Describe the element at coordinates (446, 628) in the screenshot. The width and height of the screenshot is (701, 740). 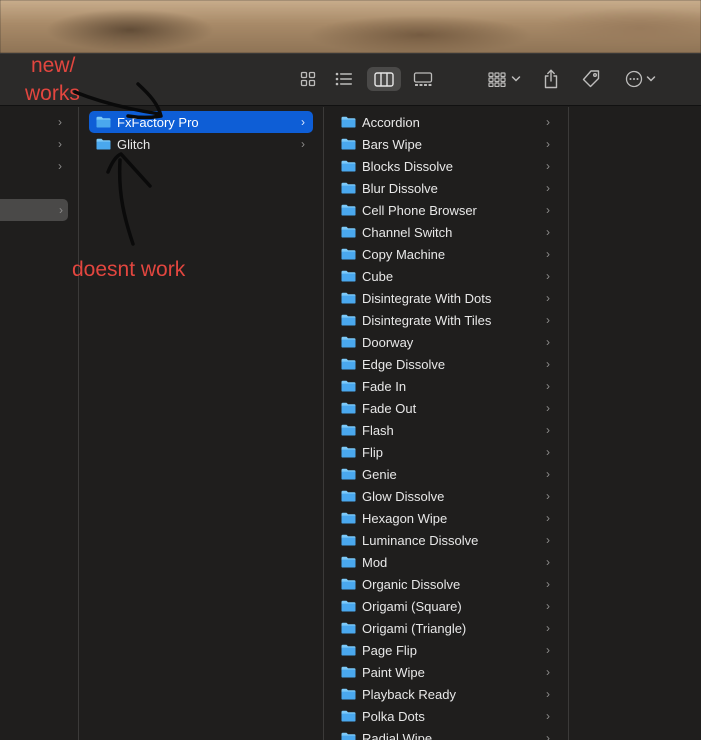
I see `list-item: Origami (Triangle) ›` at that location.